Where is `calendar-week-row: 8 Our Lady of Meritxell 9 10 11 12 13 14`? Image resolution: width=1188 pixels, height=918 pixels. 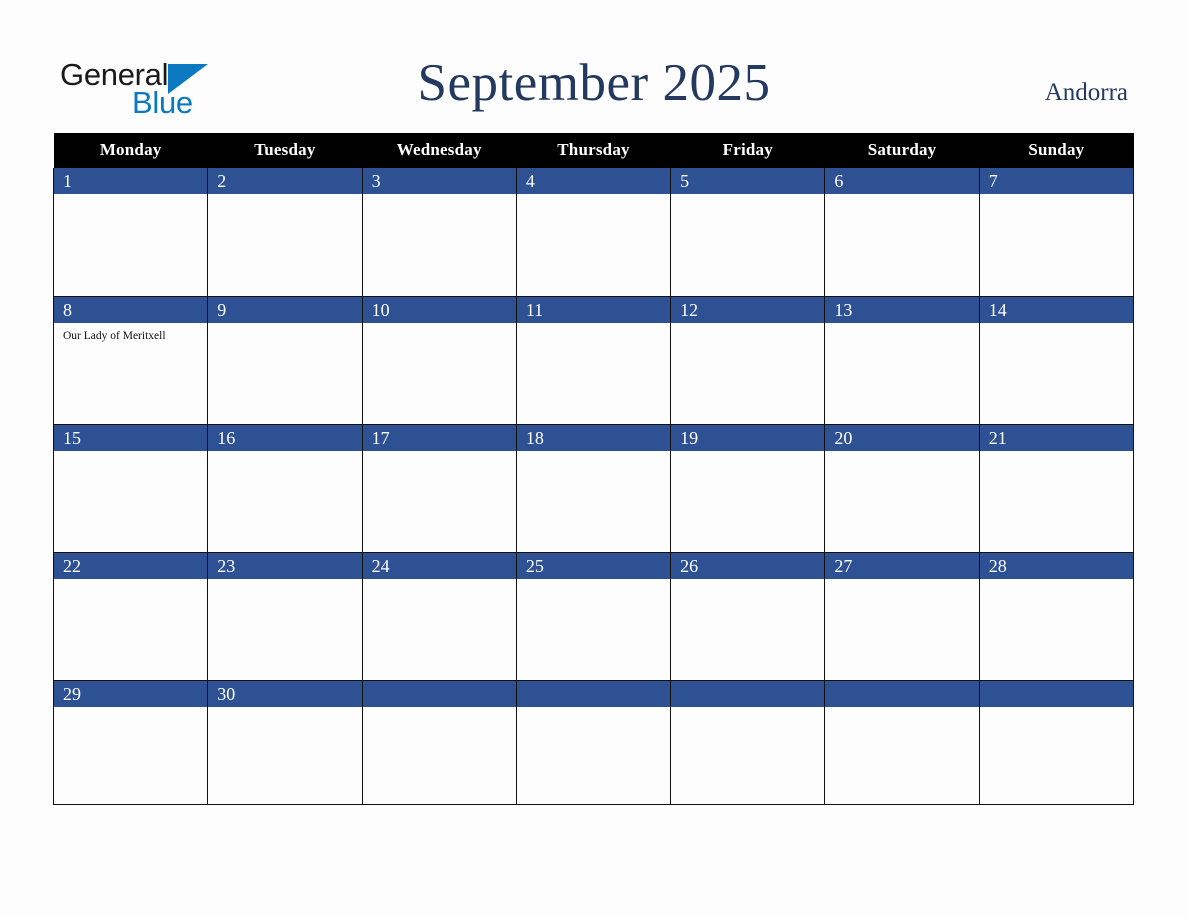
calendar-week-row: 8 Our Lady of Meritxell 9 10 11 12 13 14 is located at coordinates (593, 360).